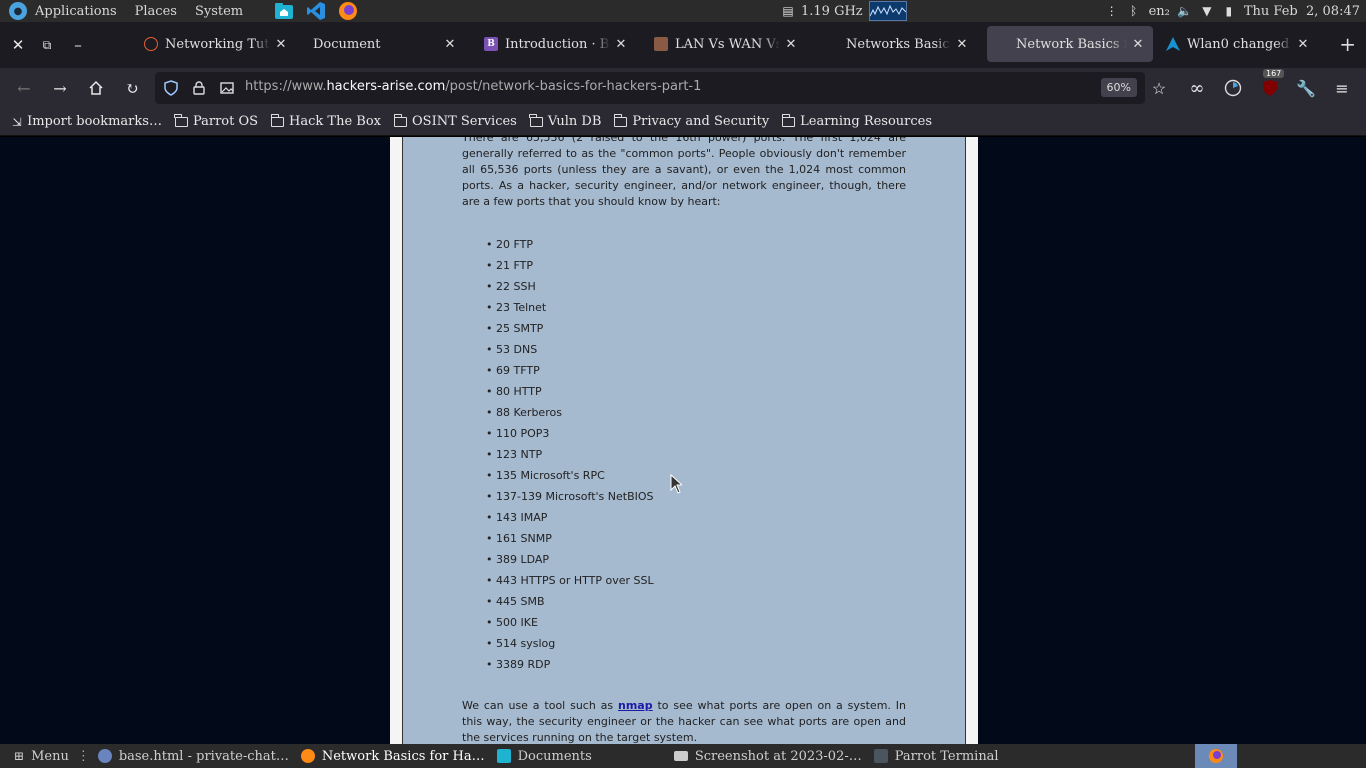  Describe the element at coordinates (1134, 11) in the screenshot. I see `bluetooth-icon: ᛒ` at that location.